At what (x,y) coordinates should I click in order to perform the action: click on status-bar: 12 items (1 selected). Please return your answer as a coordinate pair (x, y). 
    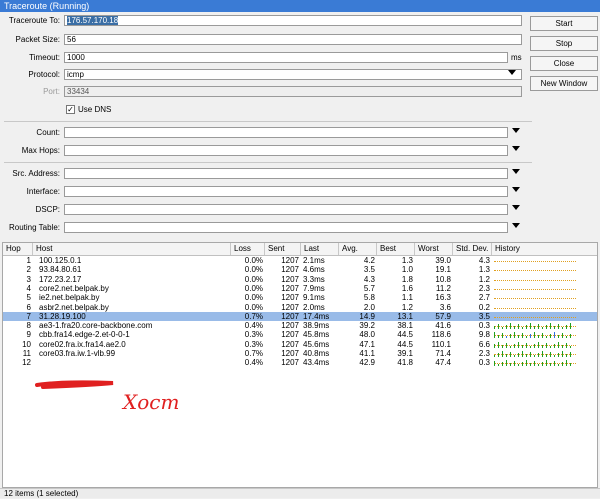
    Looking at the image, I should click on (300, 493).